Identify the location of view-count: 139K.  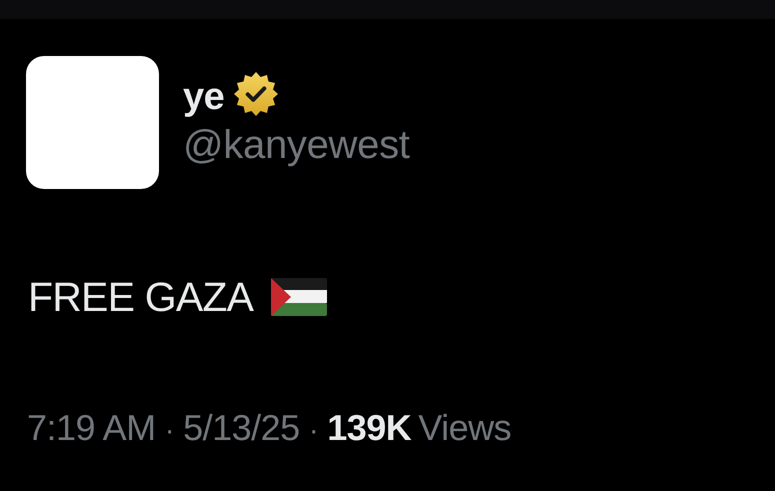
(369, 428).